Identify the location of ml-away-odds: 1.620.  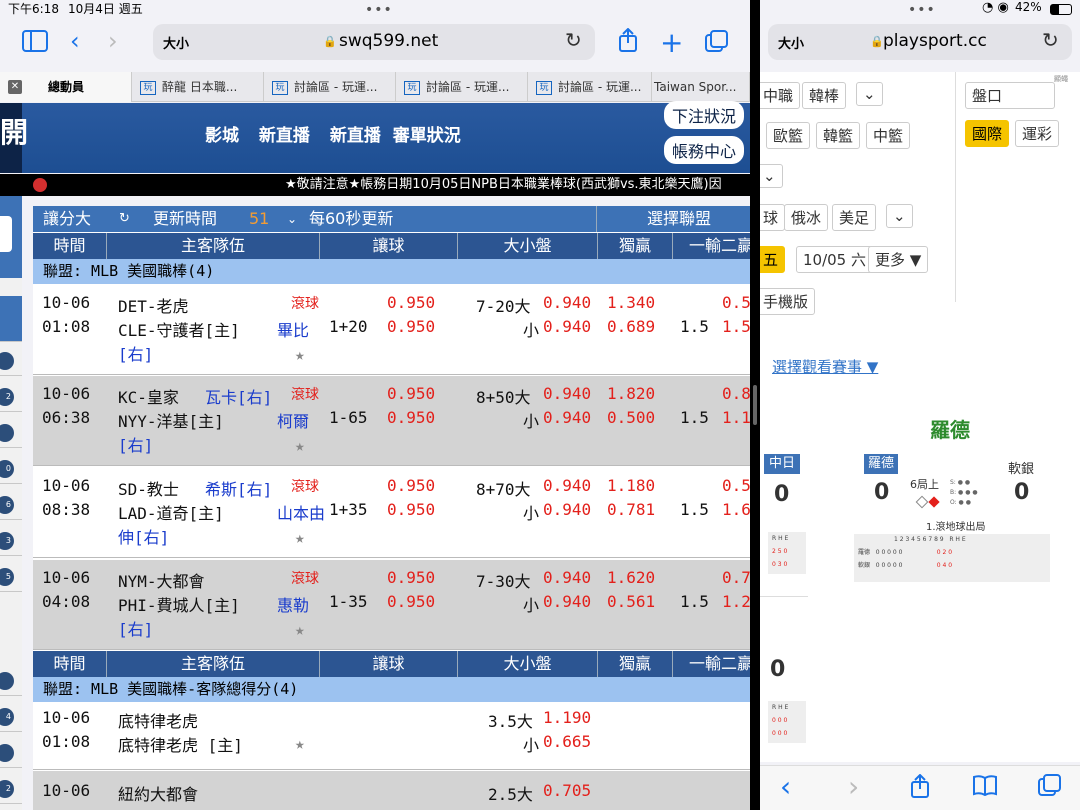
(631, 577).